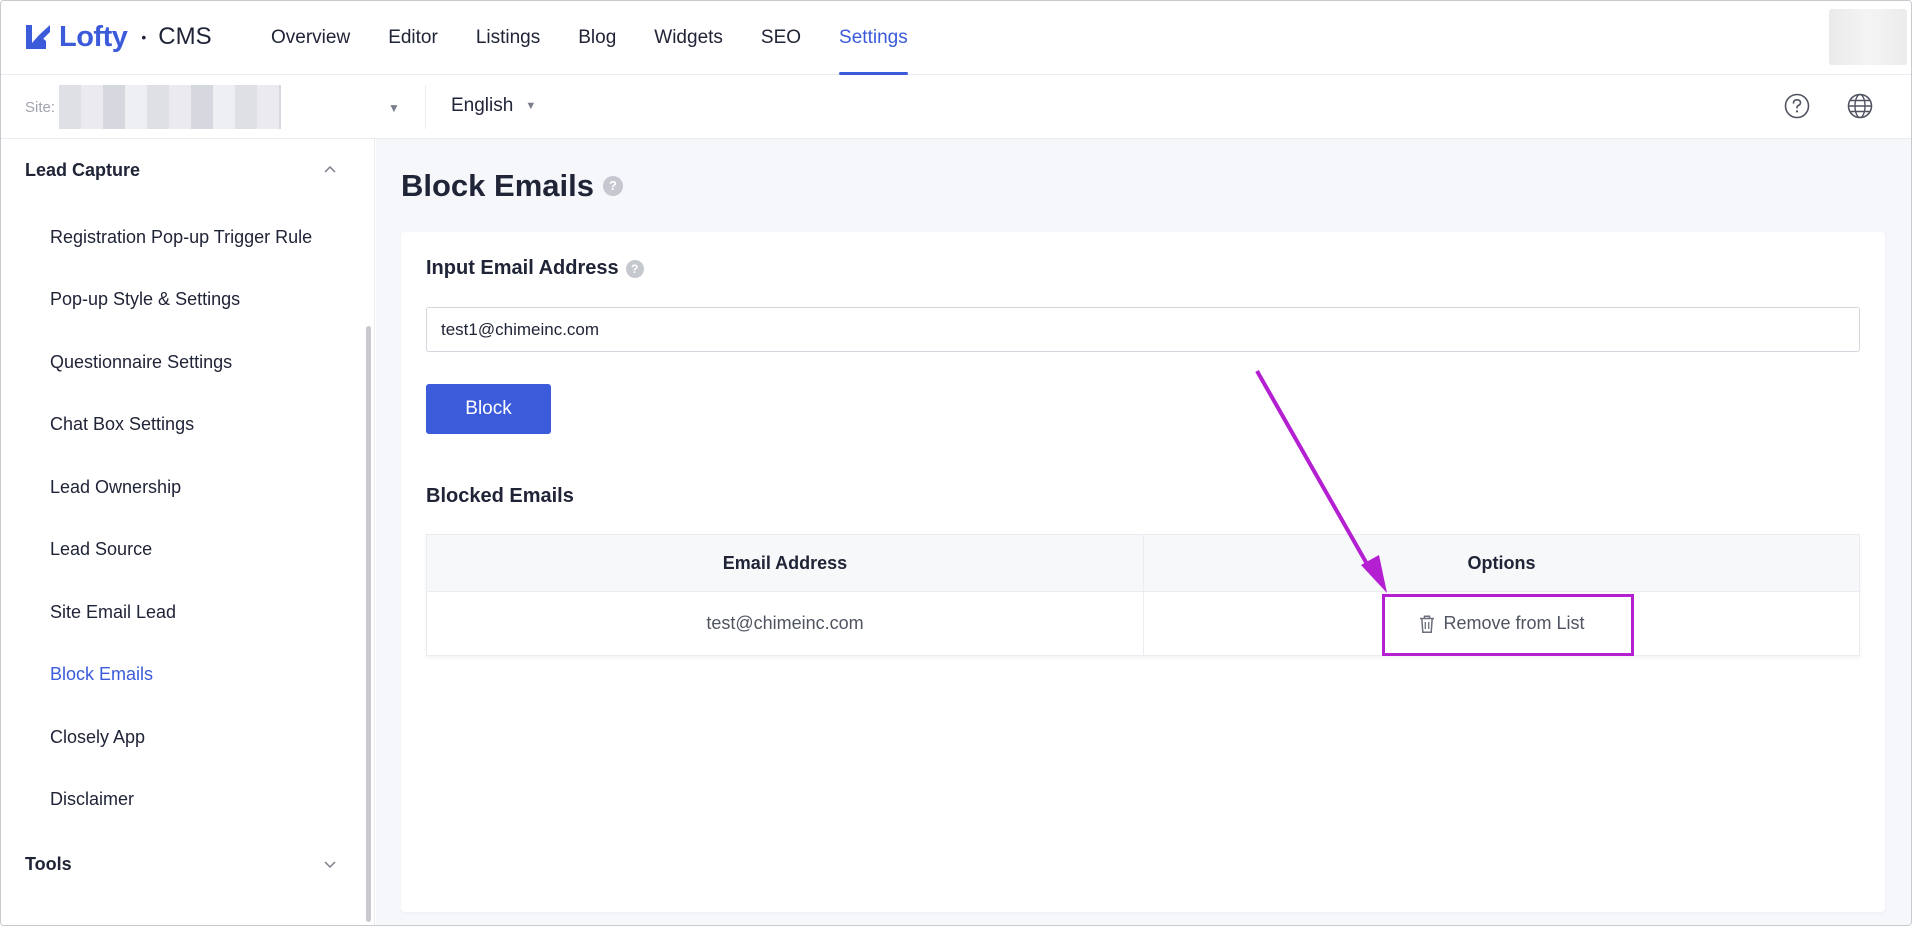 Image resolution: width=1912 pixels, height=926 pixels. What do you see at coordinates (1868, 37) in the screenshot?
I see `avatar` at bounding box center [1868, 37].